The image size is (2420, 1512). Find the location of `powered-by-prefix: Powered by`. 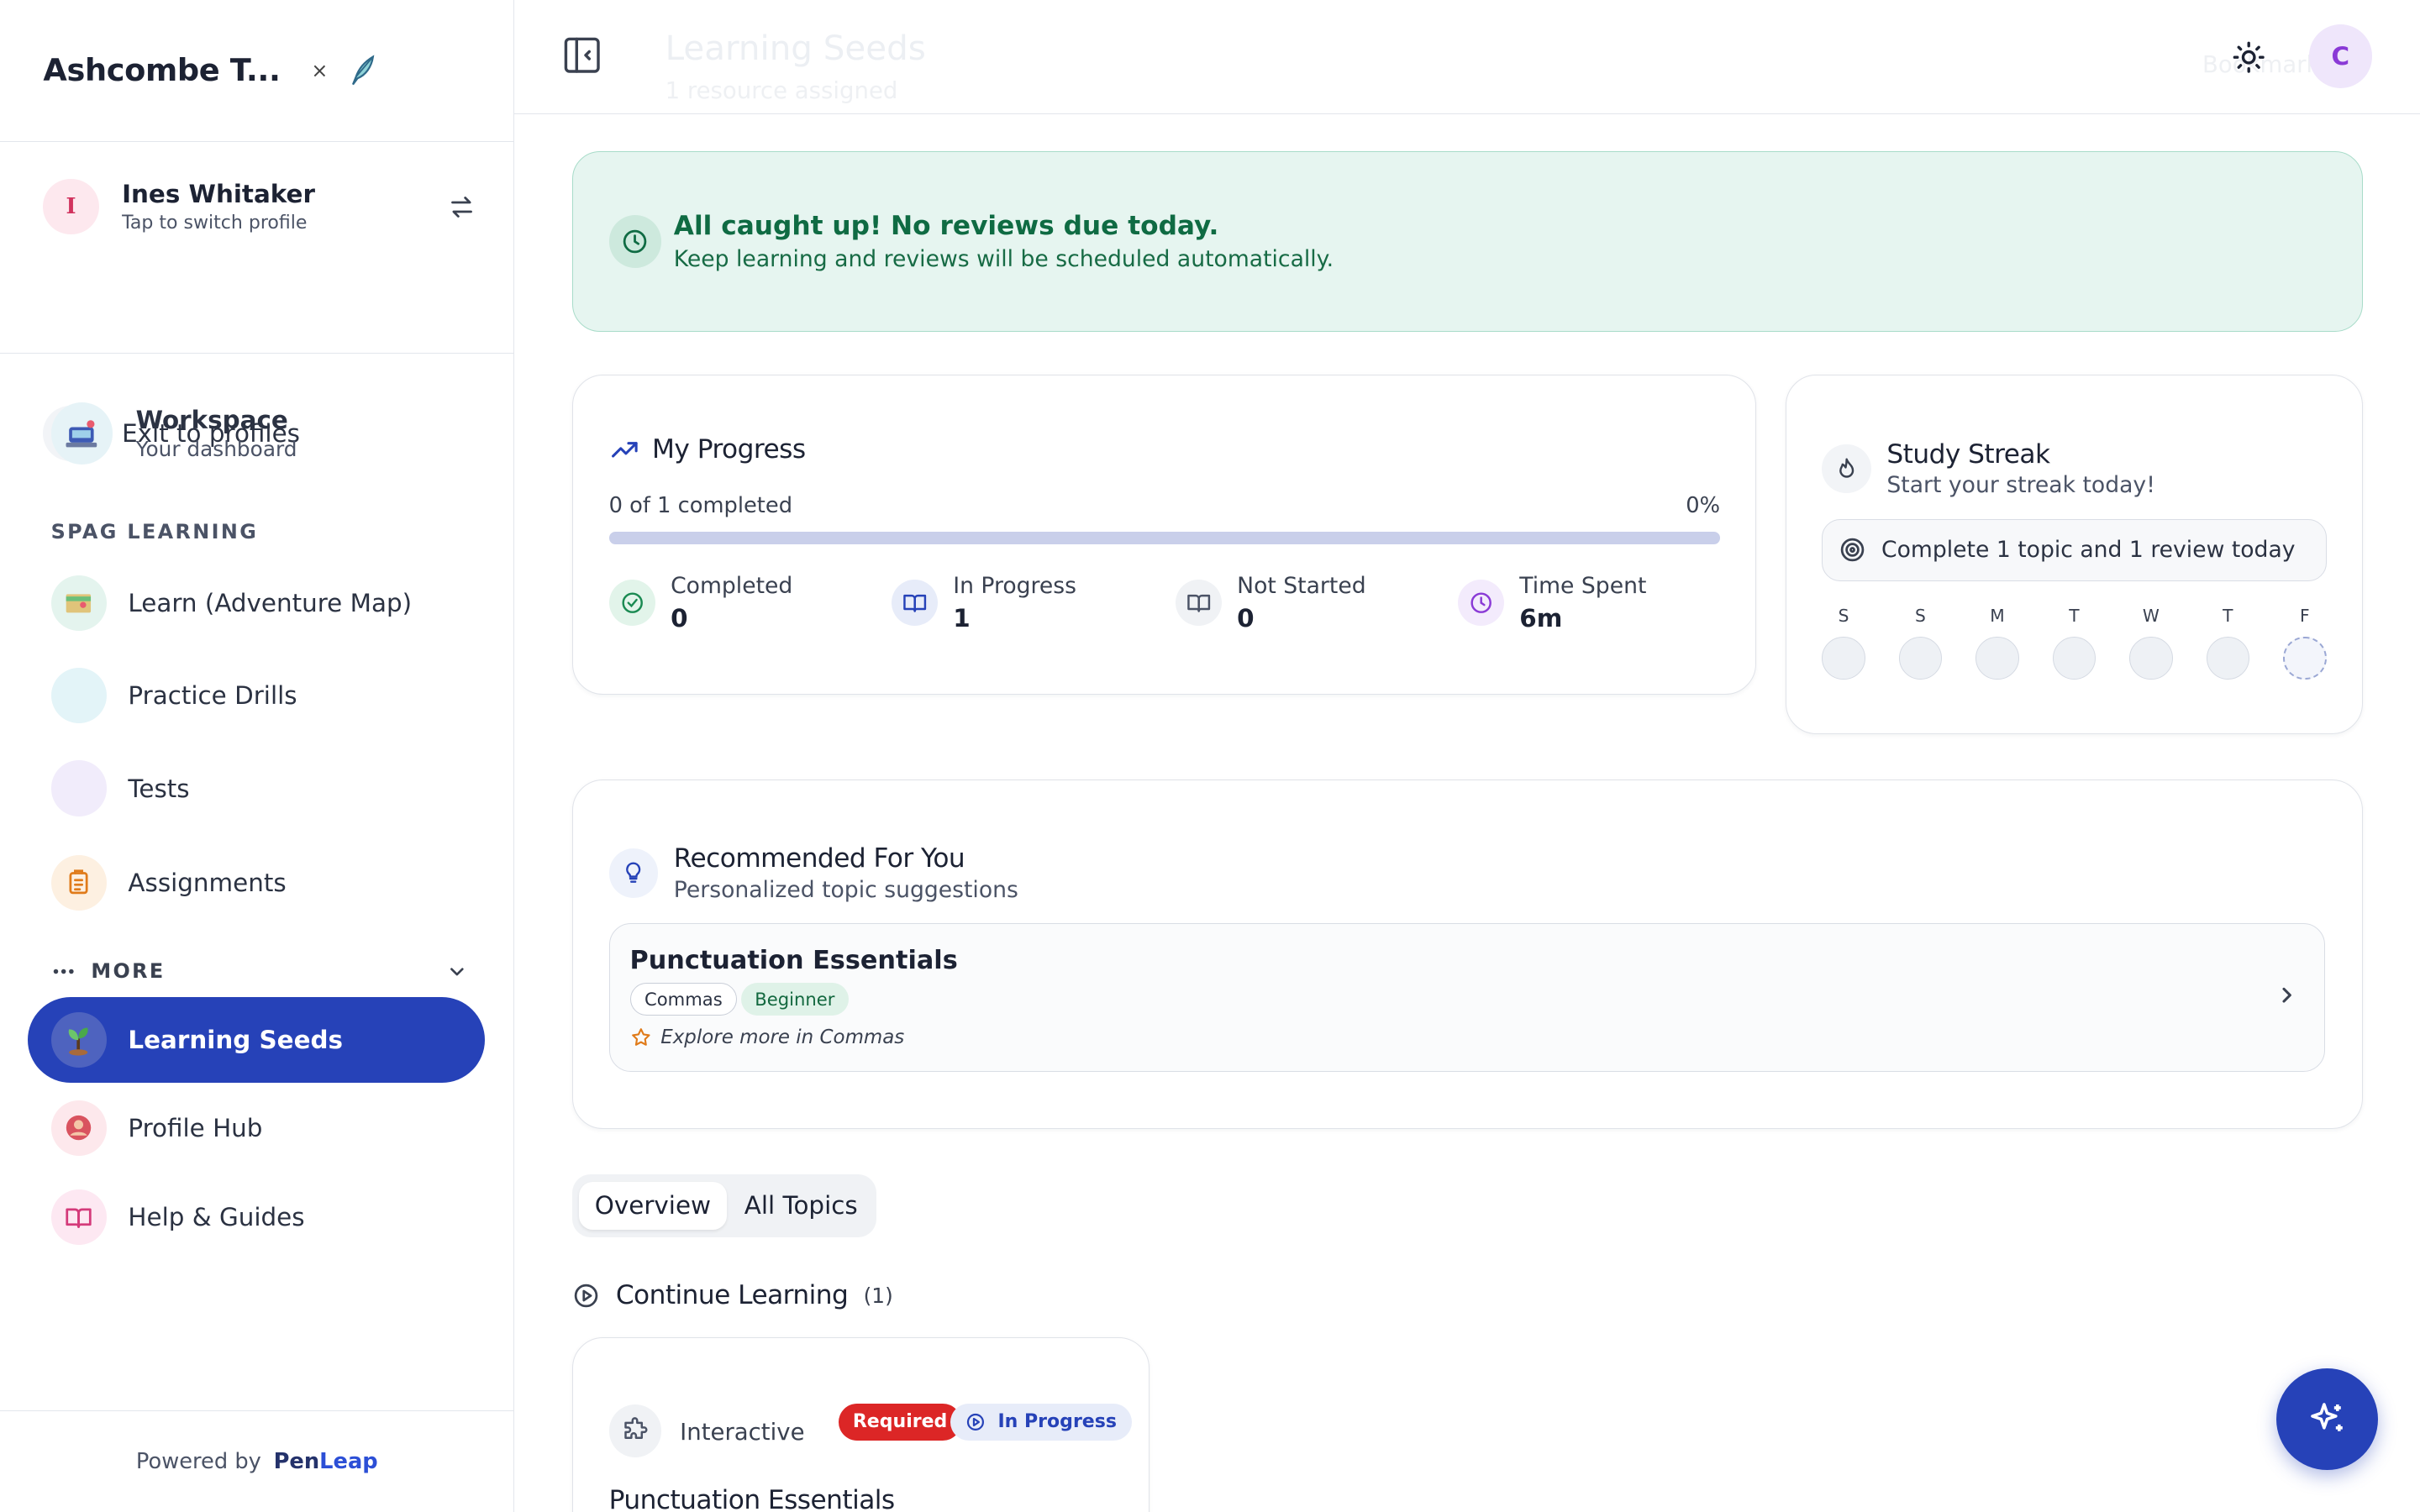

powered-by-prefix: Powered by is located at coordinates (198, 1461).